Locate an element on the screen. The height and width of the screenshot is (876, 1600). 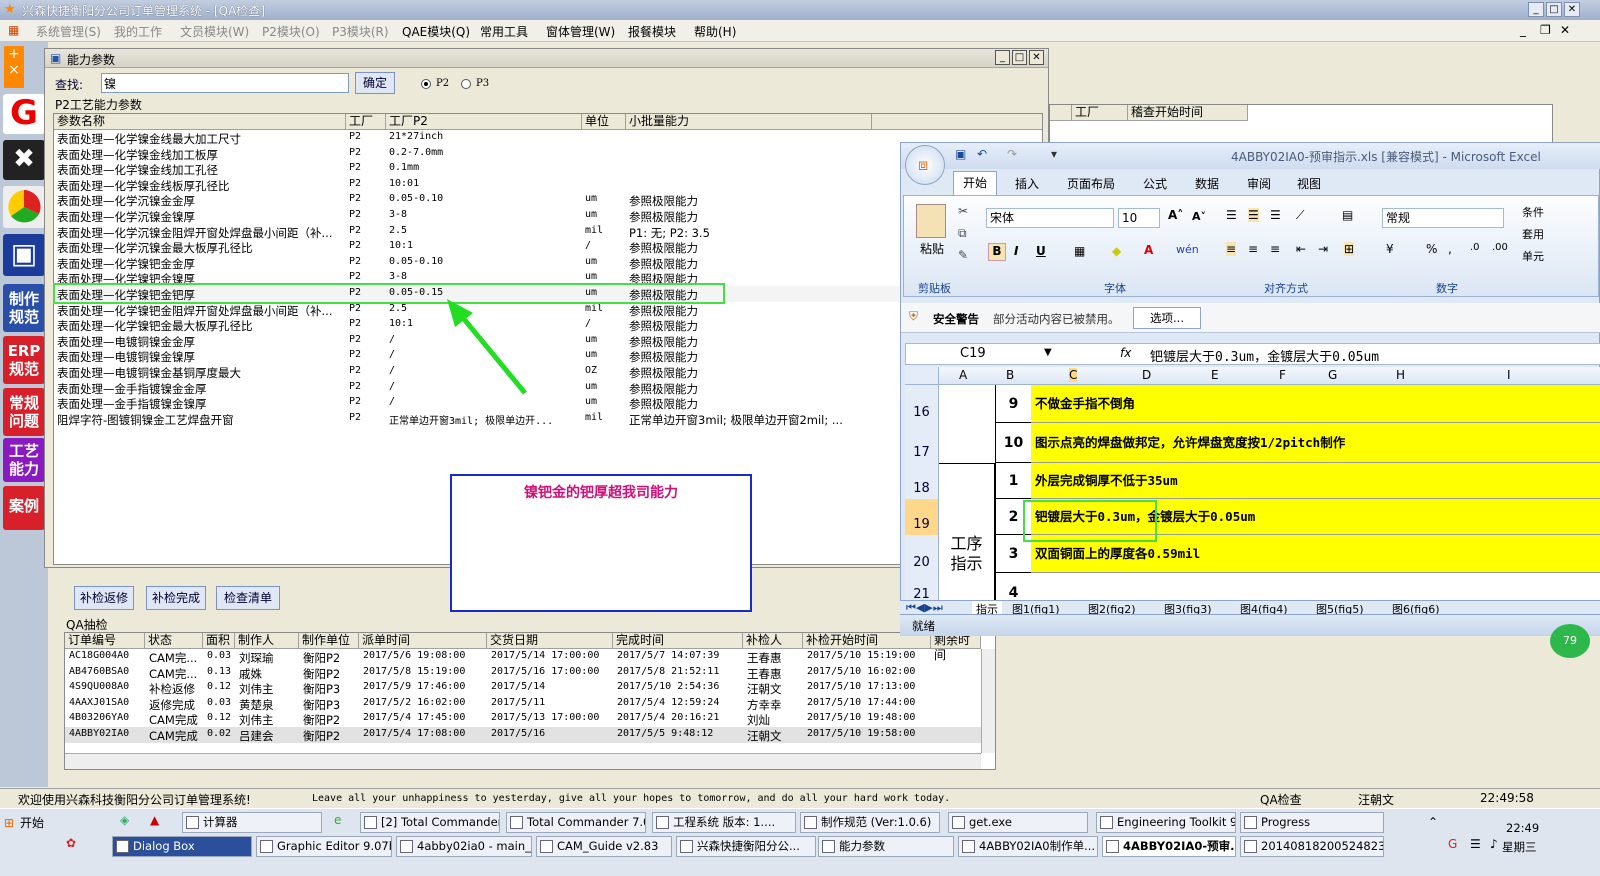
cap-table-row: 表面处理—化学沉镍金镍厚 P2 3-8 um 参照极限能力 is located at coordinates (548, 216).